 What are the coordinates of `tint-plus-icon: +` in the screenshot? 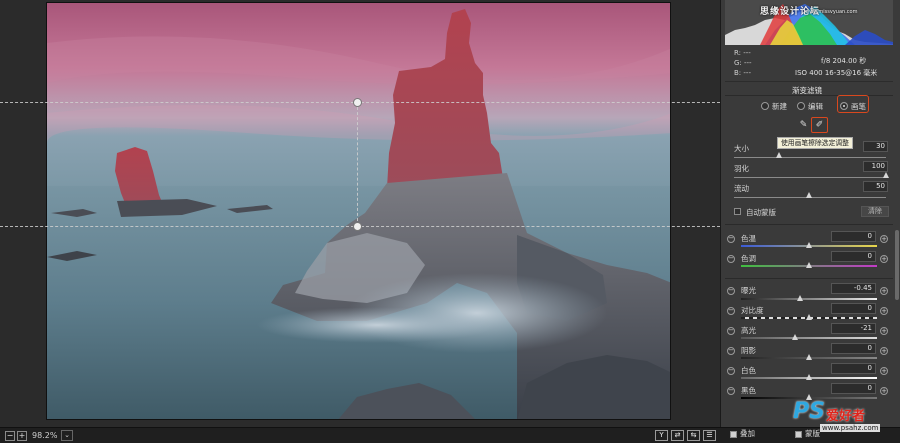 It's located at (884, 259).